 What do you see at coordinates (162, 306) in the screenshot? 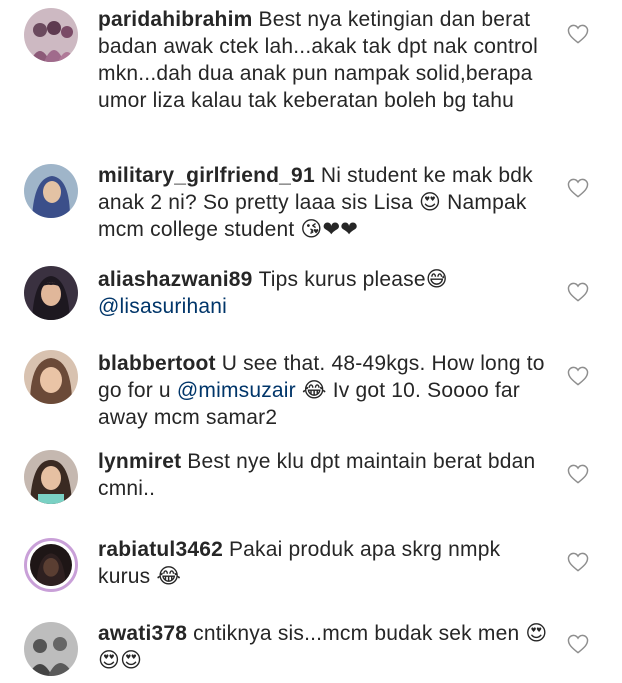
I see `comment-mention: @lisasurihani` at bounding box center [162, 306].